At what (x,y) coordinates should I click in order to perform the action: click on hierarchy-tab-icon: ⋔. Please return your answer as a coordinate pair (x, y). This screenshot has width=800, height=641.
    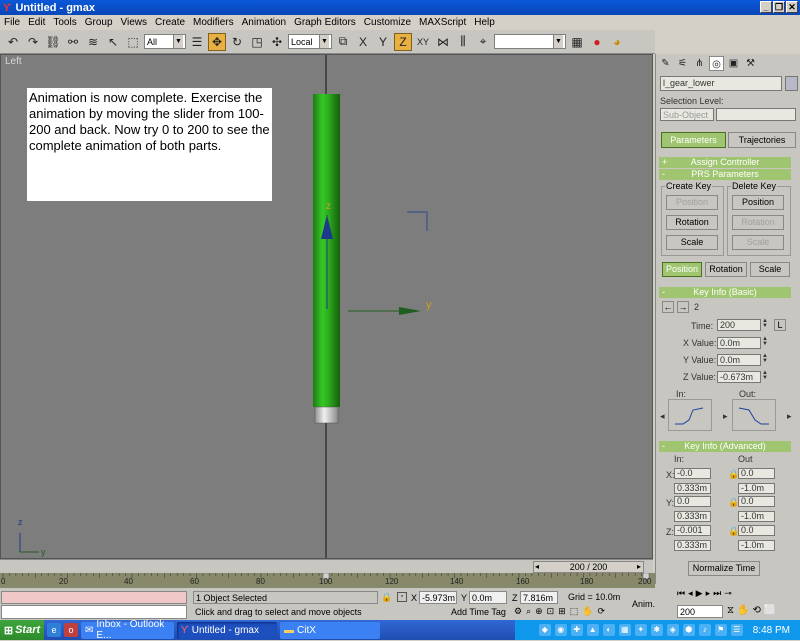
    Looking at the image, I should click on (699, 63).